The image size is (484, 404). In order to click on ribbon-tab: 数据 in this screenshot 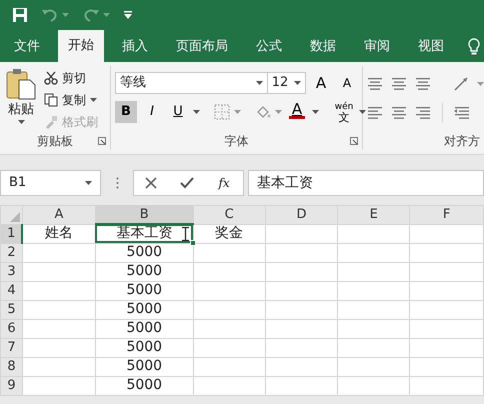, I will do `click(323, 47)`.